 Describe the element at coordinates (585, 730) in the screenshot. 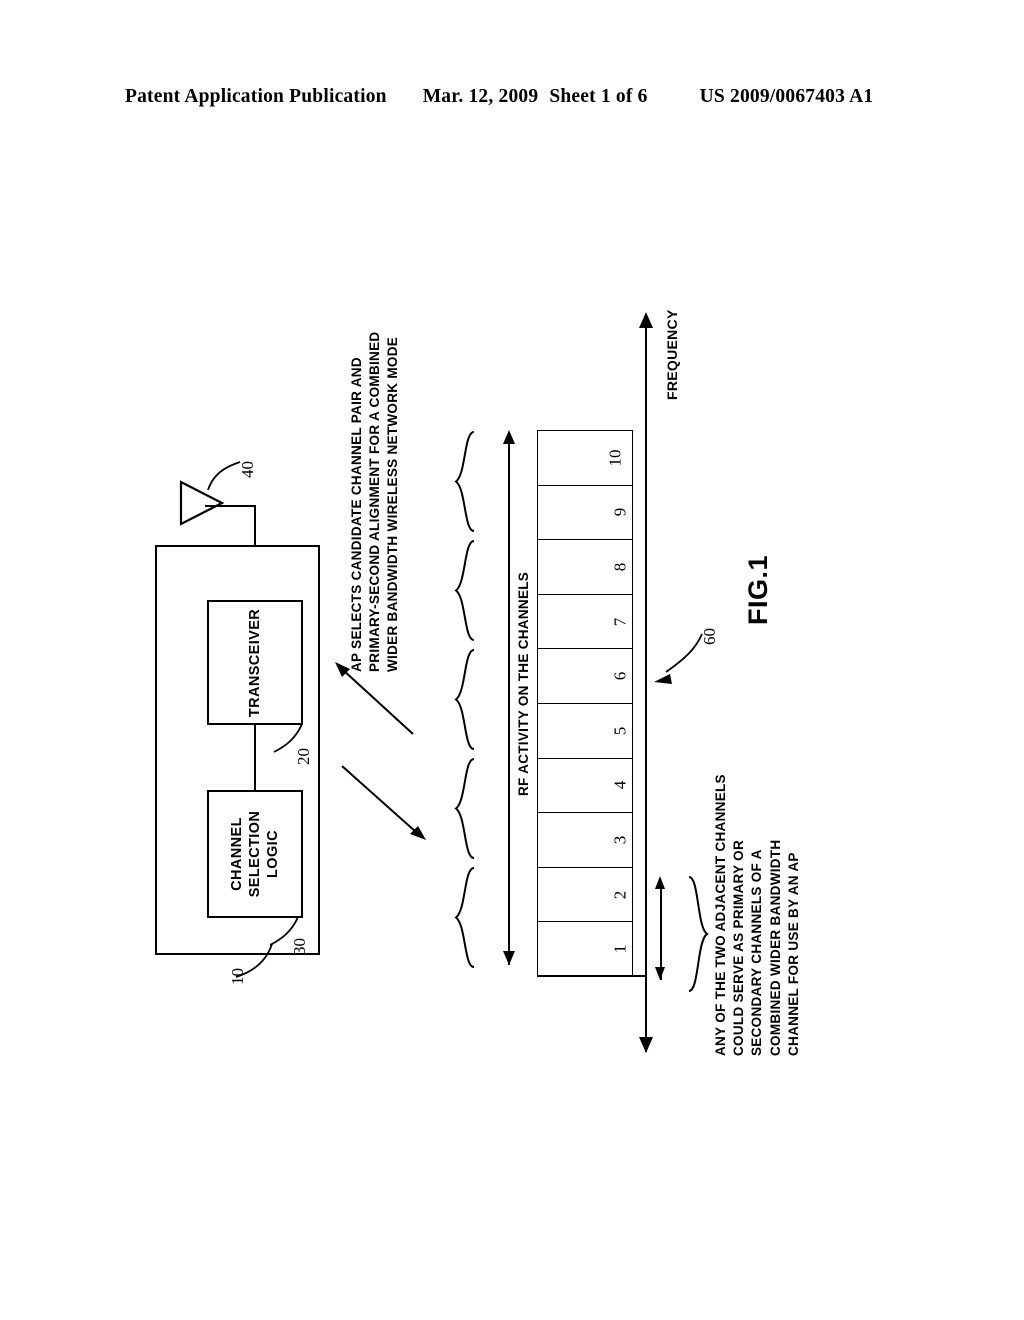

I see `channel-cell: 5` at that location.